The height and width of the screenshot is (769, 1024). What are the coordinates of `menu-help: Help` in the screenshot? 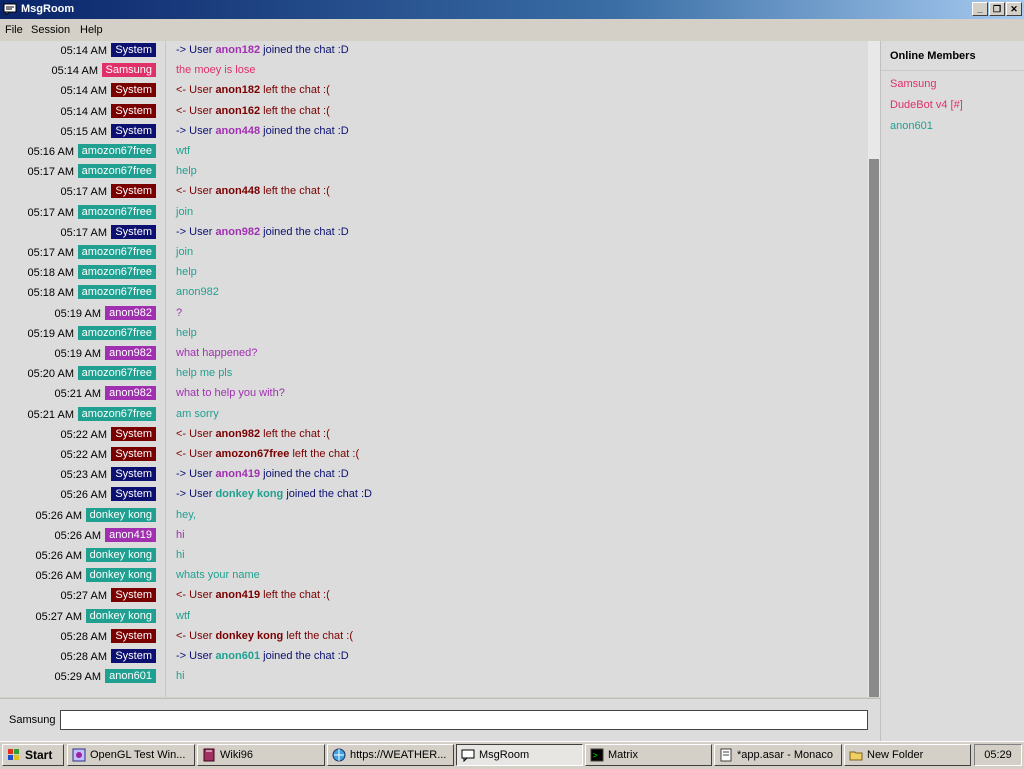 It's located at (91, 30).